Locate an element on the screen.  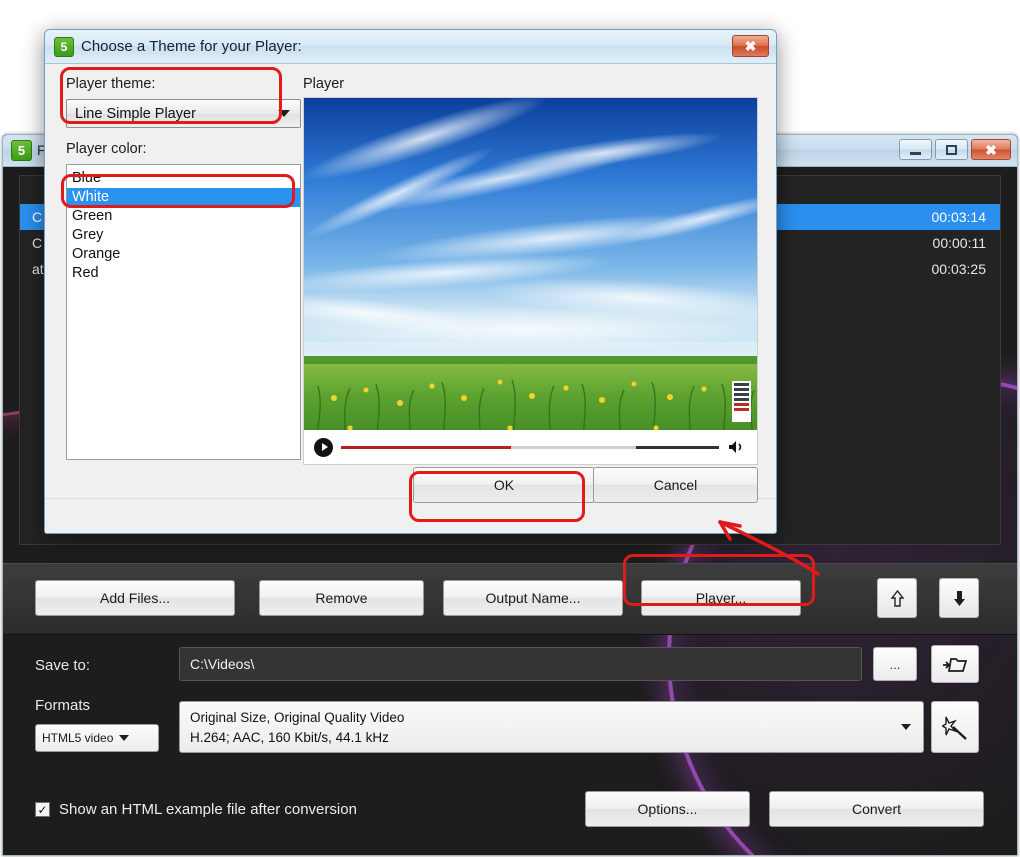
remove-button: Remove is located at coordinates (341, 598).